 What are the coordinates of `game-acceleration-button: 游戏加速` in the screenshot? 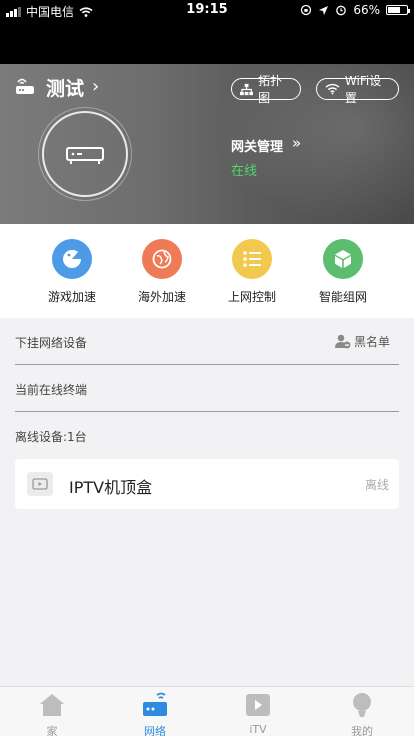 It's located at (72, 272).